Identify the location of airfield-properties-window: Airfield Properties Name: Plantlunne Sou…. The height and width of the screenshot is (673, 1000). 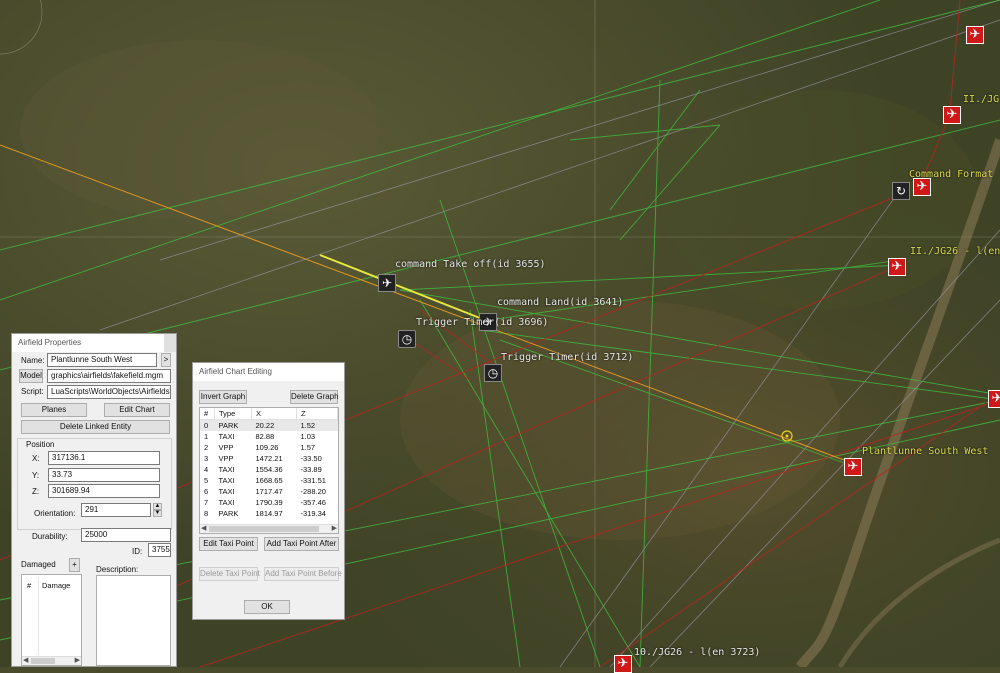
(94, 500).